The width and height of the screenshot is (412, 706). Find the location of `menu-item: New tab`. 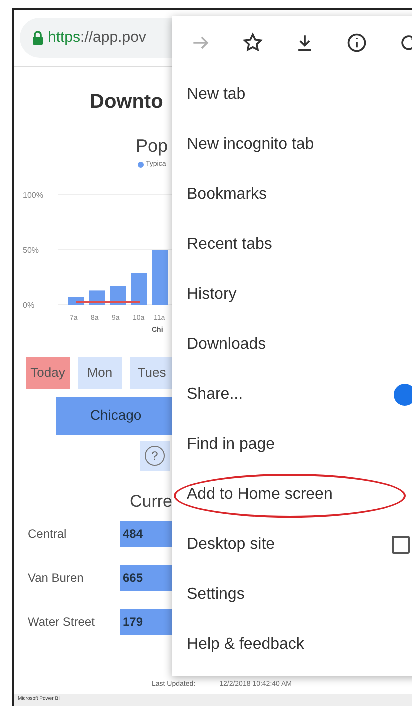

menu-item: New tab is located at coordinates (292, 95).